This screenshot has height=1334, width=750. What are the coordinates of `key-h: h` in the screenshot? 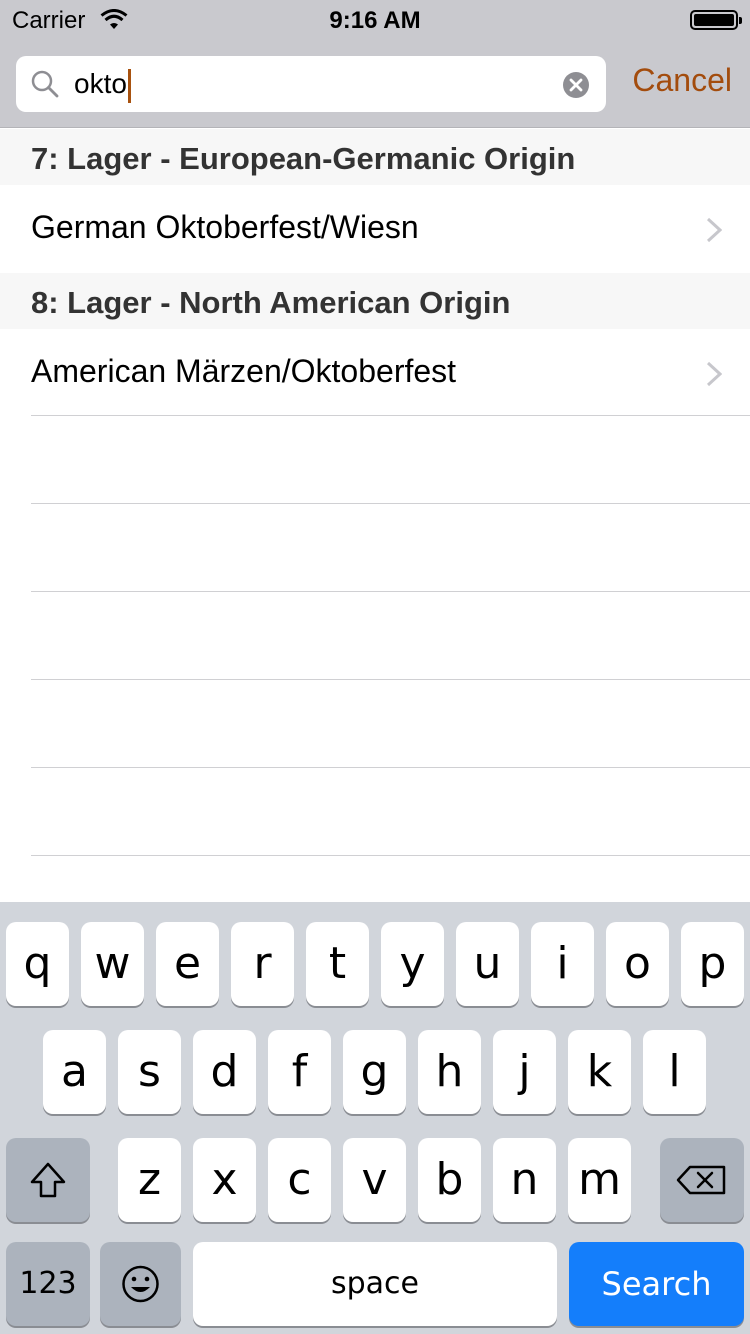 It's located at (449, 1072).